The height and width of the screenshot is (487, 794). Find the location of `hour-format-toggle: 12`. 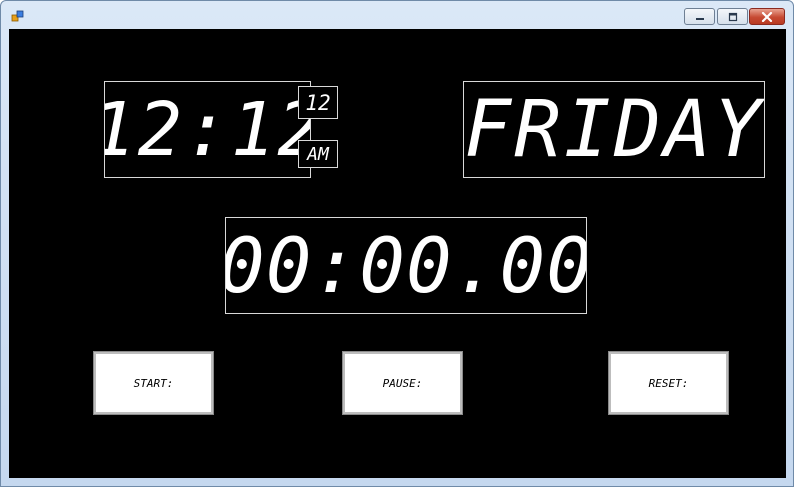

hour-format-toggle: 12 is located at coordinates (318, 102).